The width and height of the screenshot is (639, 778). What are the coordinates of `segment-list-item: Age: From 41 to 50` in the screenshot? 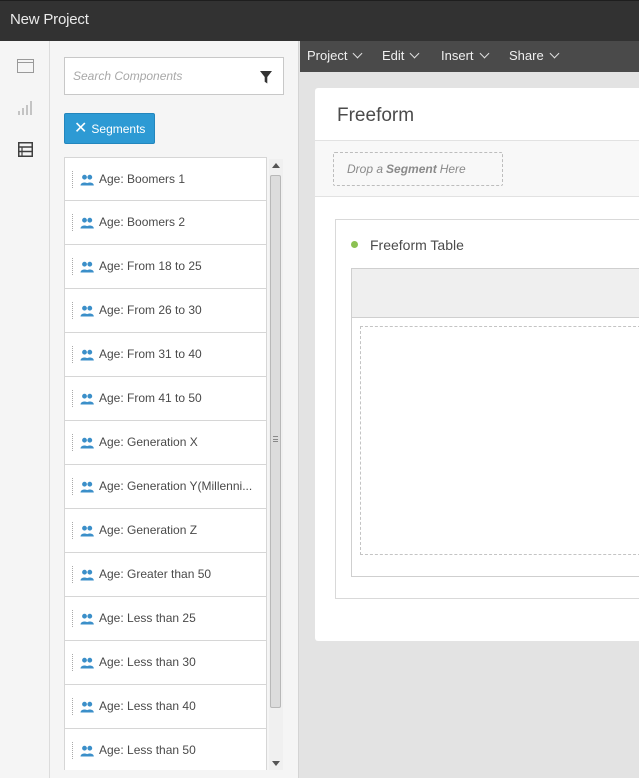 It's located at (166, 399).